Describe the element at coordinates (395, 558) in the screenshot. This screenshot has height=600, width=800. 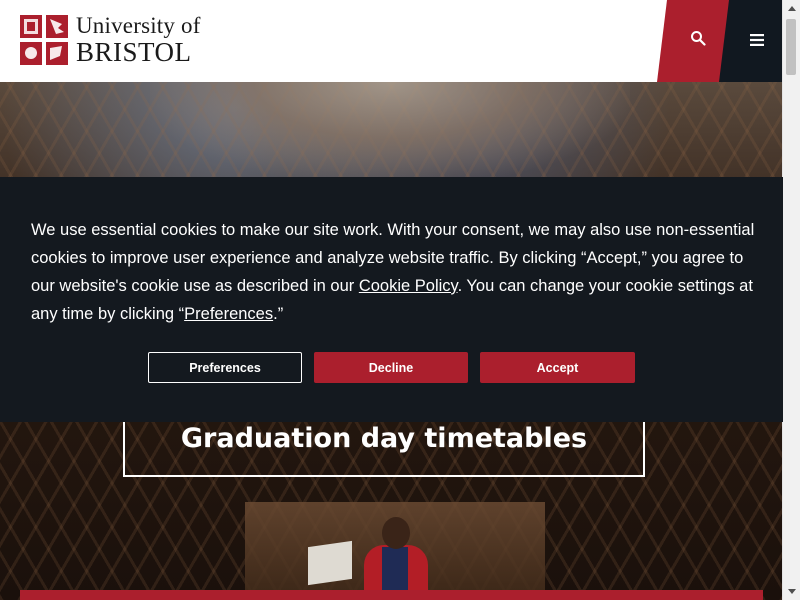
I see `hero-graduate-figure` at that location.